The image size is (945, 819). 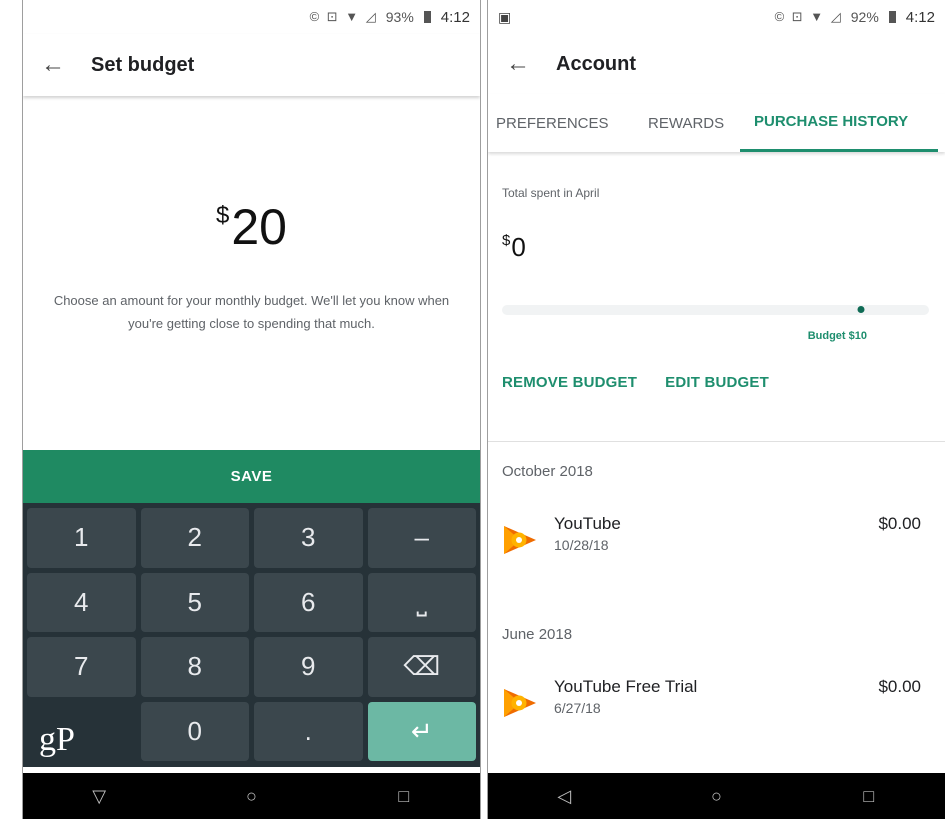 I want to click on purchase-text: YouTube Free Trial 6/27/18, so click(x=716, y=689).